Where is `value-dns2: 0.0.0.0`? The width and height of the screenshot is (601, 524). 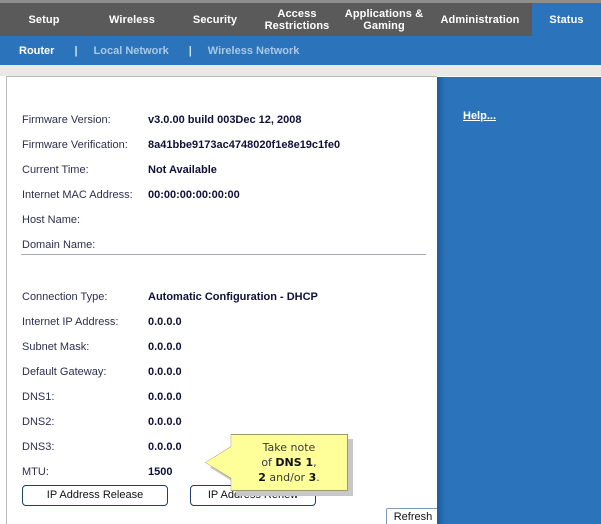 value-dns2: 0.0.0.0 is located at coordinates (165, 421).